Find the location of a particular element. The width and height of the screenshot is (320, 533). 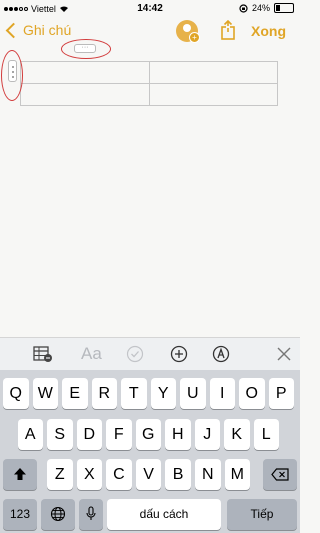

person-icon is located at coordinates (187, 28).